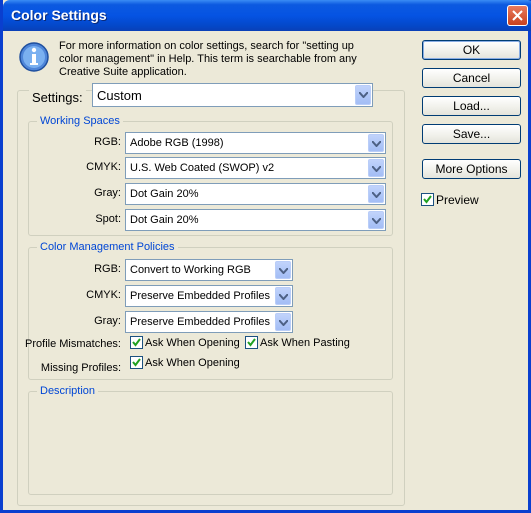  What do you see at coordinates (471, 169) in the screenshot?
I see `more-options-button: More Options` at bounding box center [471, 169].